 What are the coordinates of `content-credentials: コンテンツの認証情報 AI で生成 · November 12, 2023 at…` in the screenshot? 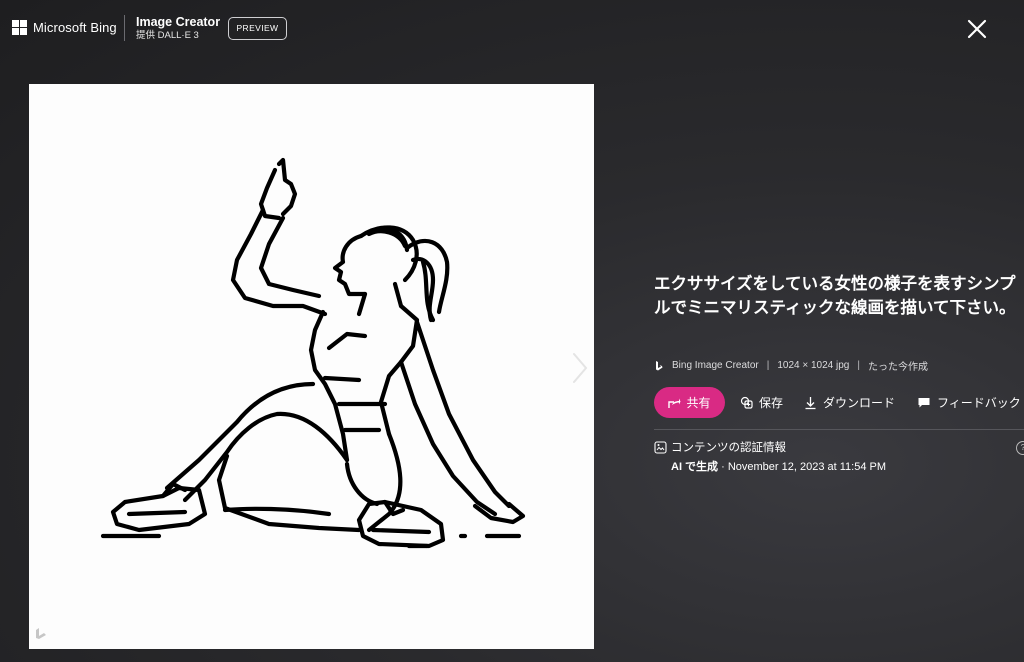 It's located at (839, 456).